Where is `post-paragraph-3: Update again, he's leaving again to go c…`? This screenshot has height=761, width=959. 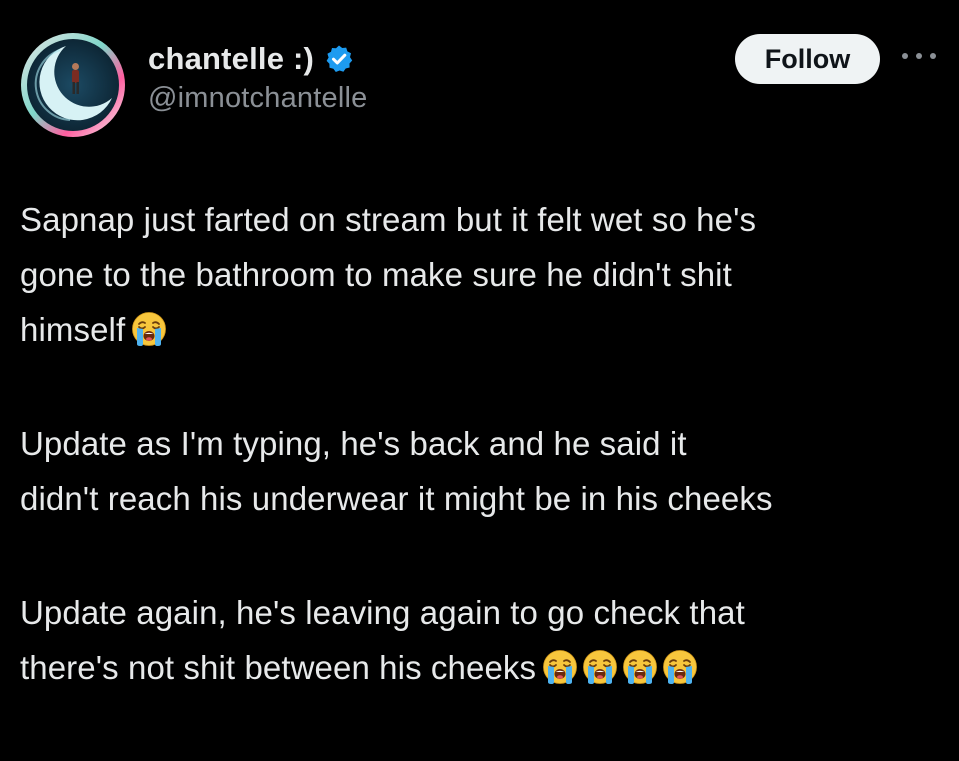
post-paragraph-3: Update again, he's leaving again to go c… is located at coordinates (485, 640).